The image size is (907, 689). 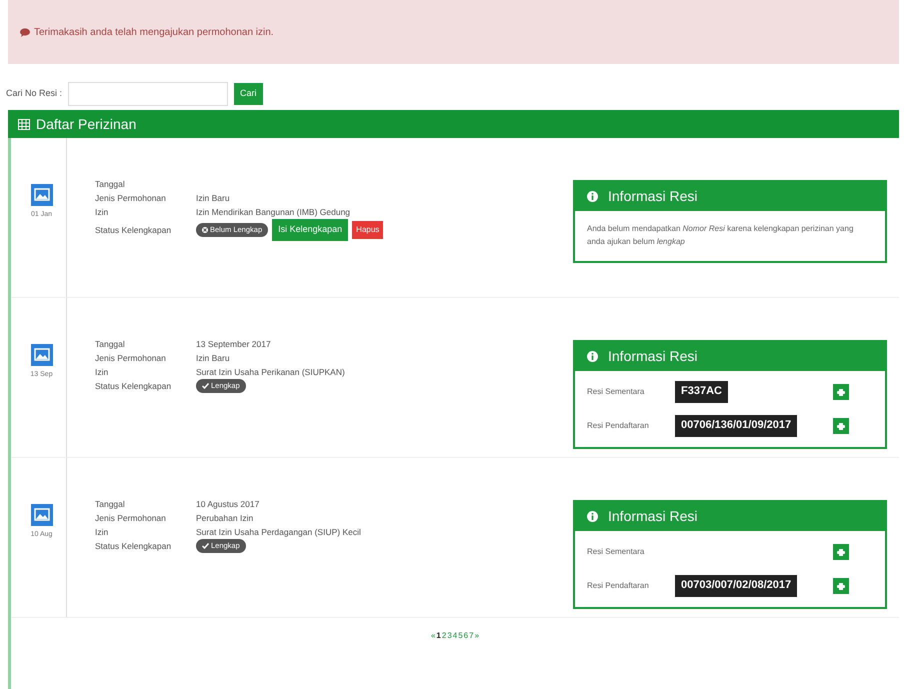 What do you see at coordinates (455, 636) in the screenshot?
I see `pagination-link: 4` at bounding box center [455, 636].